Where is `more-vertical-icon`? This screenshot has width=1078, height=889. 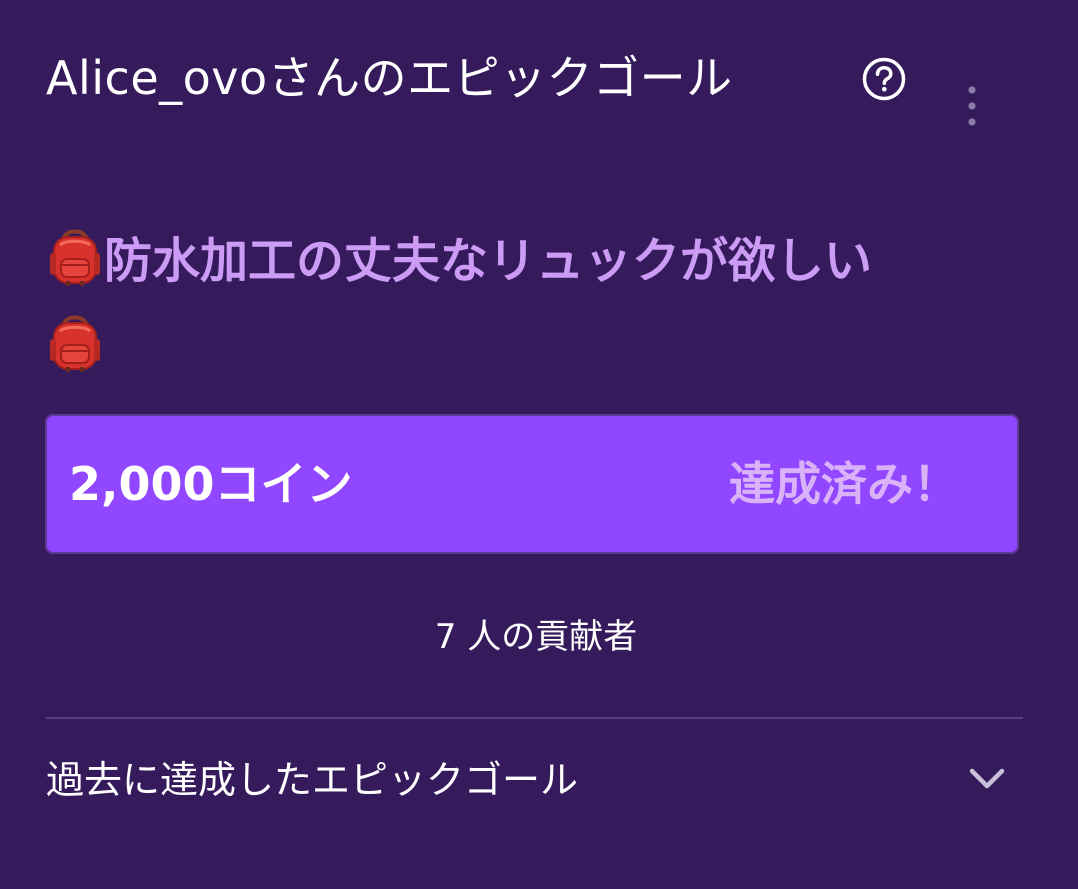 more-vertical-icon is located at coordinates (972, 109).